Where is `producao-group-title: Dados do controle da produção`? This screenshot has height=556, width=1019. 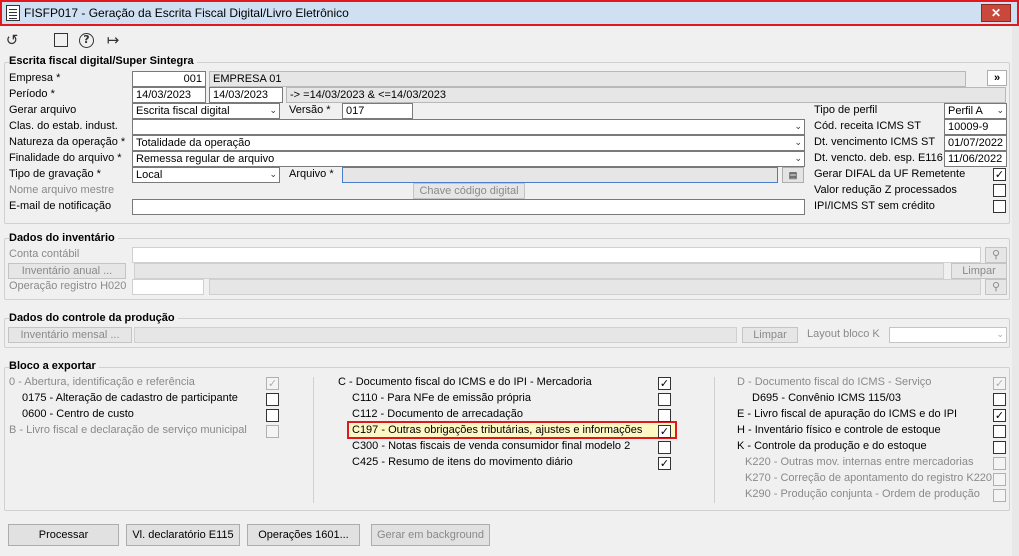 producao-group-title: Dados do controle da produção is located at coordinates (93, 318).